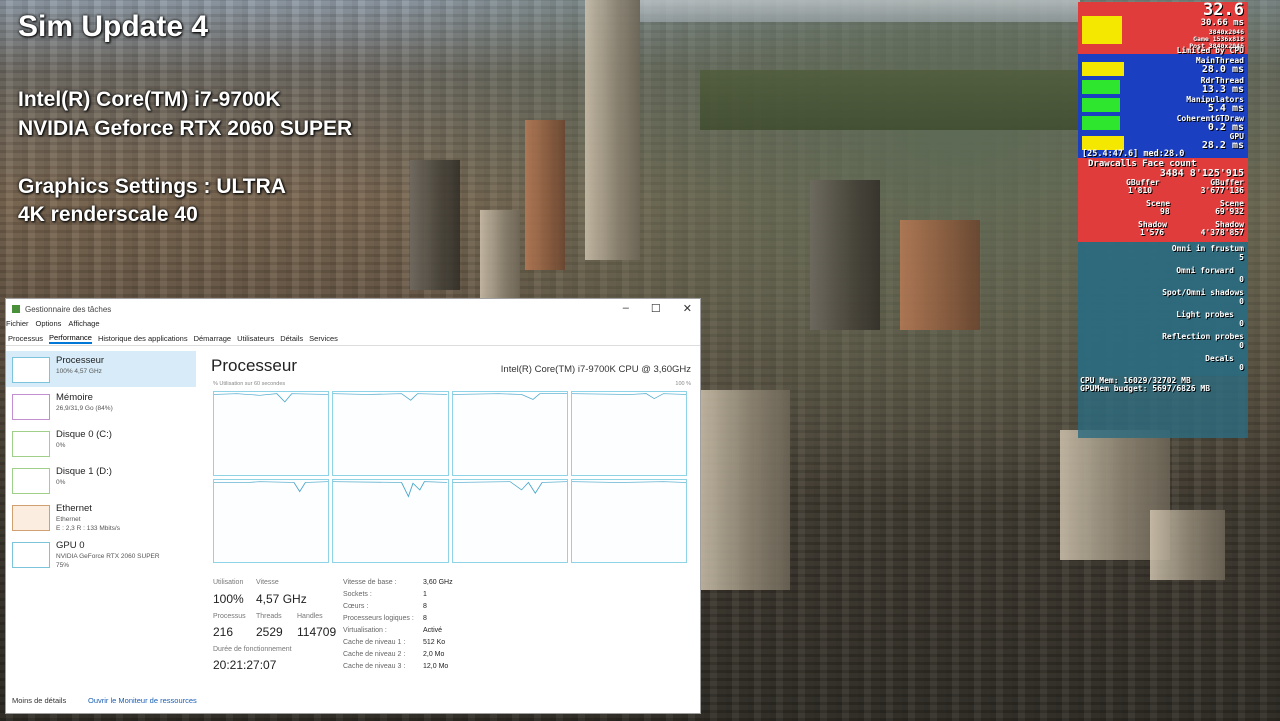 This screenshot has height=721, width=1280. I want to click on sidebar-item-value: NVIDIA GeForce RTX 2060 SUPER 75%, so click(108, 561).